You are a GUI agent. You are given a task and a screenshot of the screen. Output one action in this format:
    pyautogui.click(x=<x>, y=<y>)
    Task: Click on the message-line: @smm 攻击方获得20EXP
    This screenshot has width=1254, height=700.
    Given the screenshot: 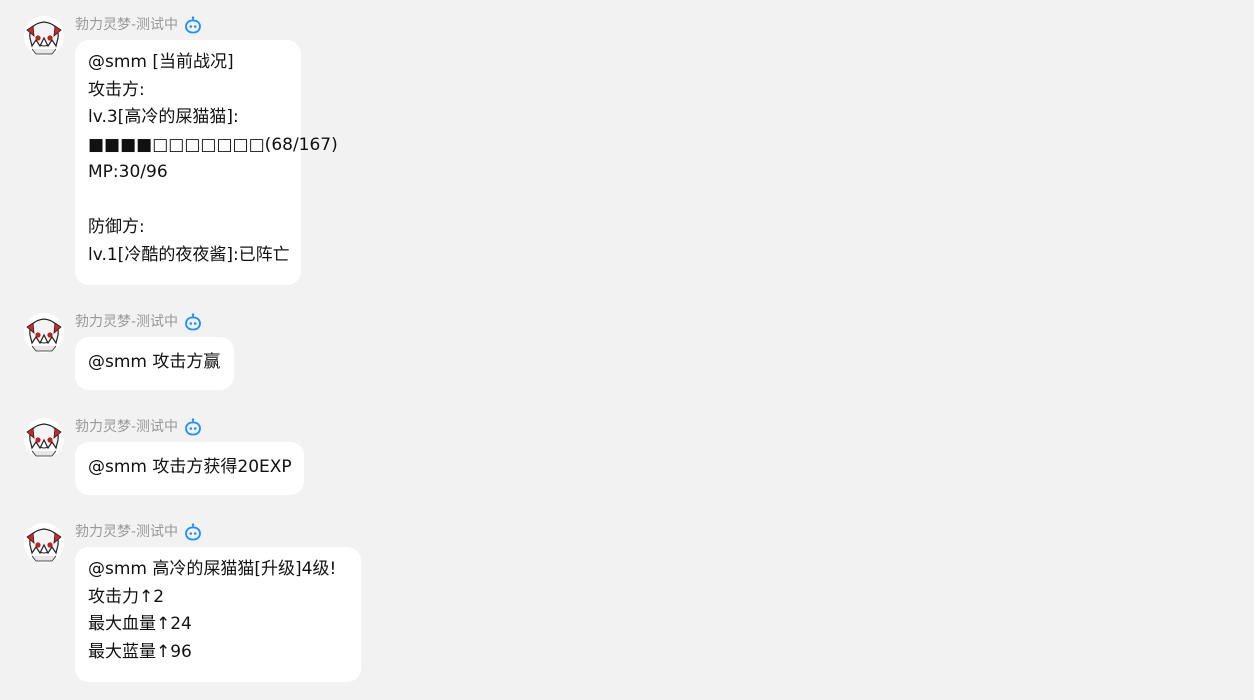 What is the action you would take?
    pyautogui.click(x=190, y=467)
    